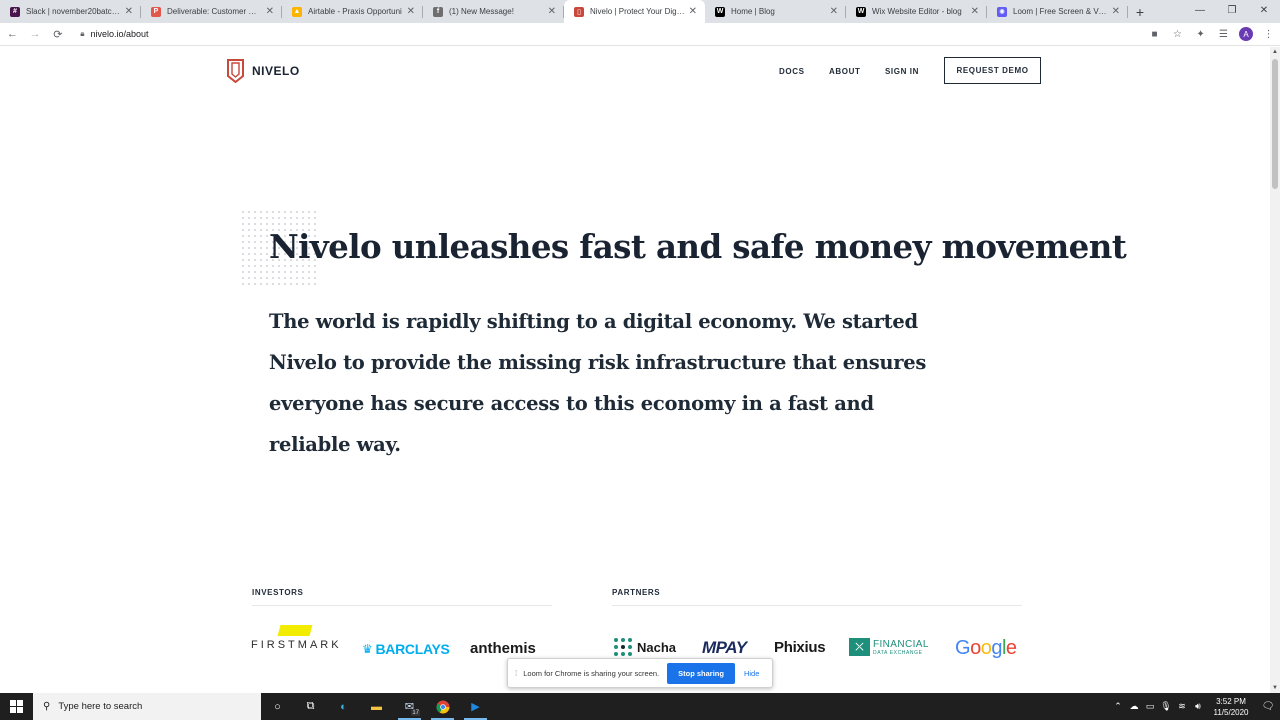 The width and height of the screenshot is (1280, 720). What do you see at coordinates (119, 34) in the screenshot?
I see `url-text: nivelo.io/about` at bounding box center [119, 34].